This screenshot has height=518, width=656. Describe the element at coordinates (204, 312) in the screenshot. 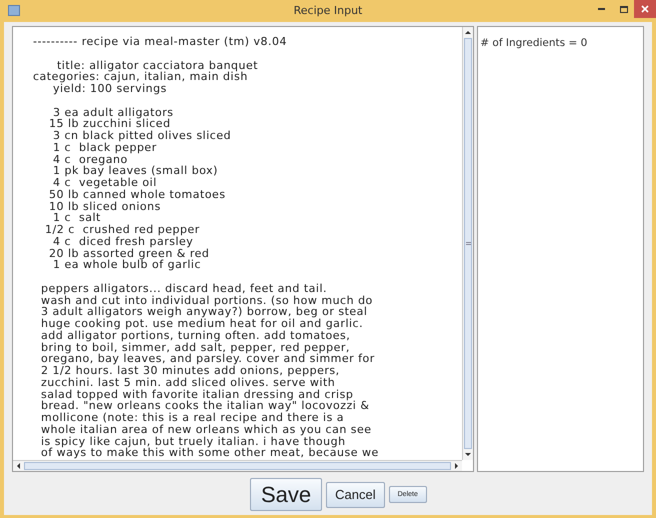

I see `text-line: 3 adult alligators weigh anyway?) borrow, beg or steal` at that location.